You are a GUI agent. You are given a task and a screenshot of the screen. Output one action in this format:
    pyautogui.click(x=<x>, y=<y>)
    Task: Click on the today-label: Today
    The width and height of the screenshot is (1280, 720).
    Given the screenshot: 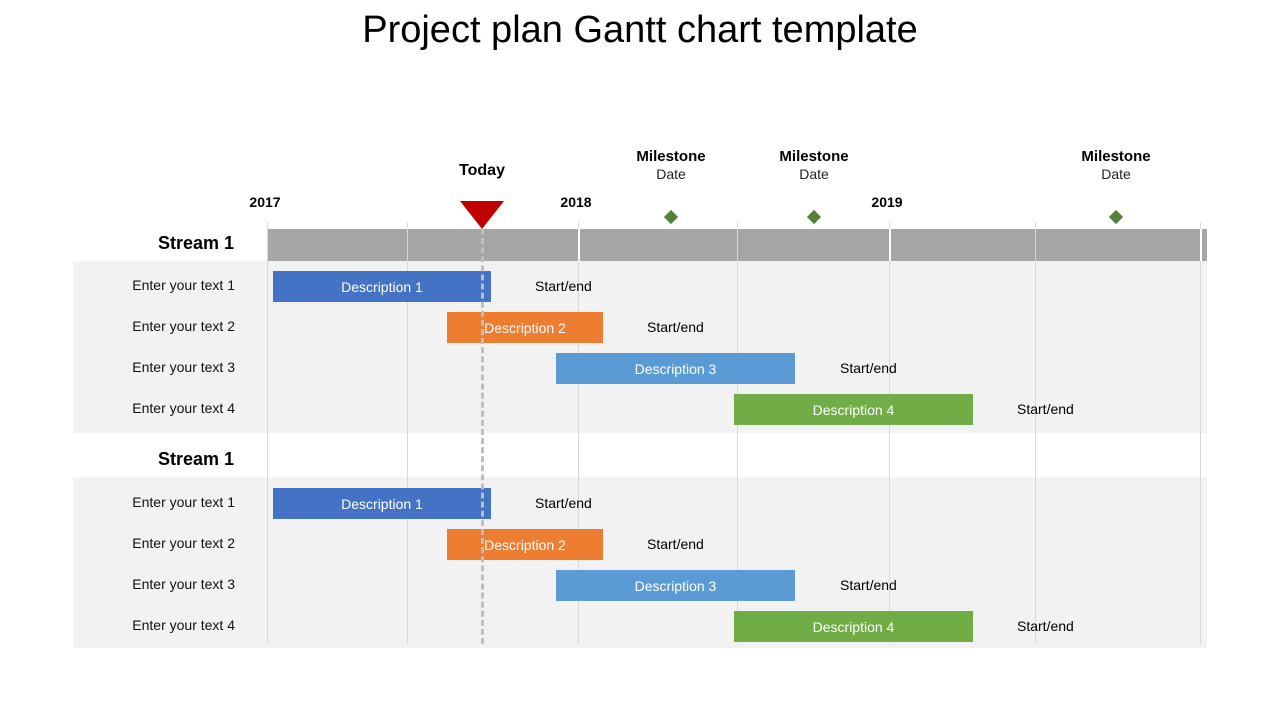 What is the action you would take?
    pyautogui.click(x=482, y=170)
    